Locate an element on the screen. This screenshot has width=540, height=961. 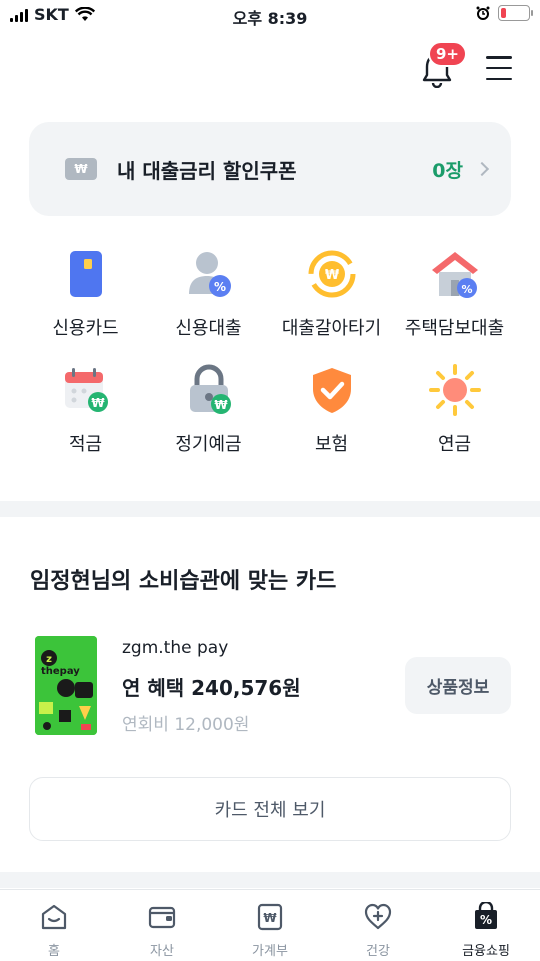
tab-ledger: ₩ 가계부 is located at coordinates (270, 925).